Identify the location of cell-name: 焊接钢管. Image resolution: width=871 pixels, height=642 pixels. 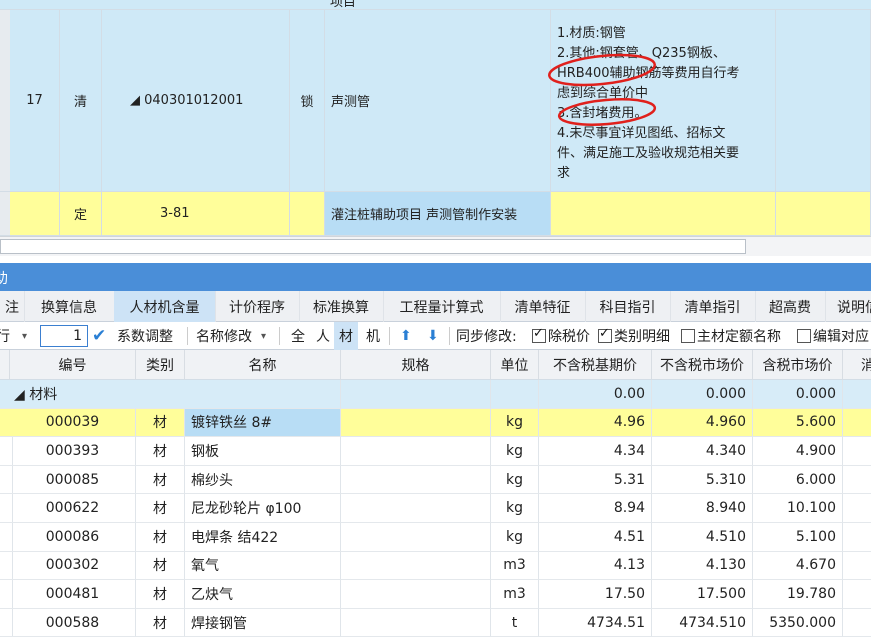
(263, 623).